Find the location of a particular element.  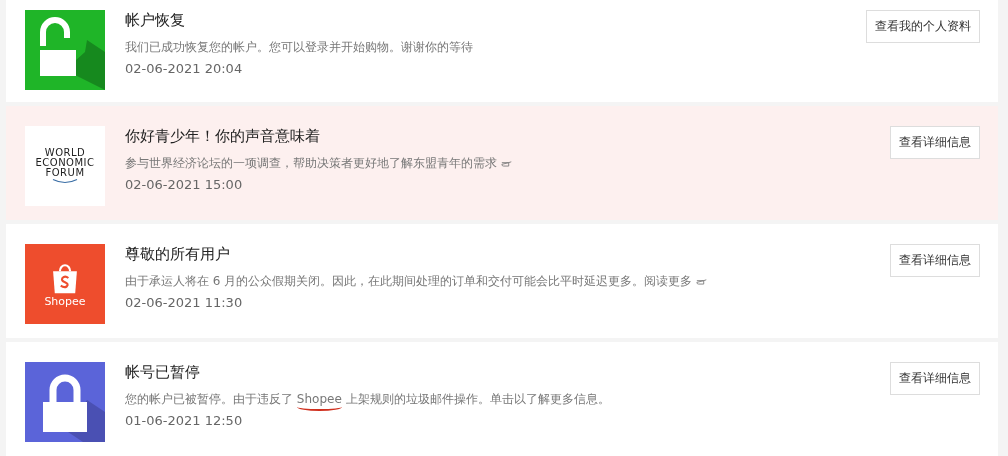

details-button: 查看我的个人资料 is located at coordinates (923, 26).